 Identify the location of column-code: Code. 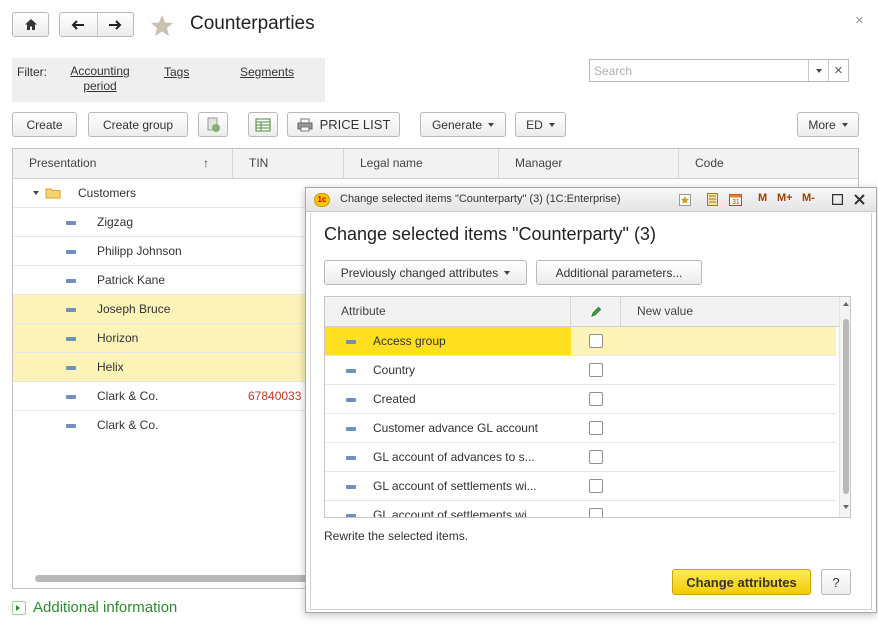
(768, 164).